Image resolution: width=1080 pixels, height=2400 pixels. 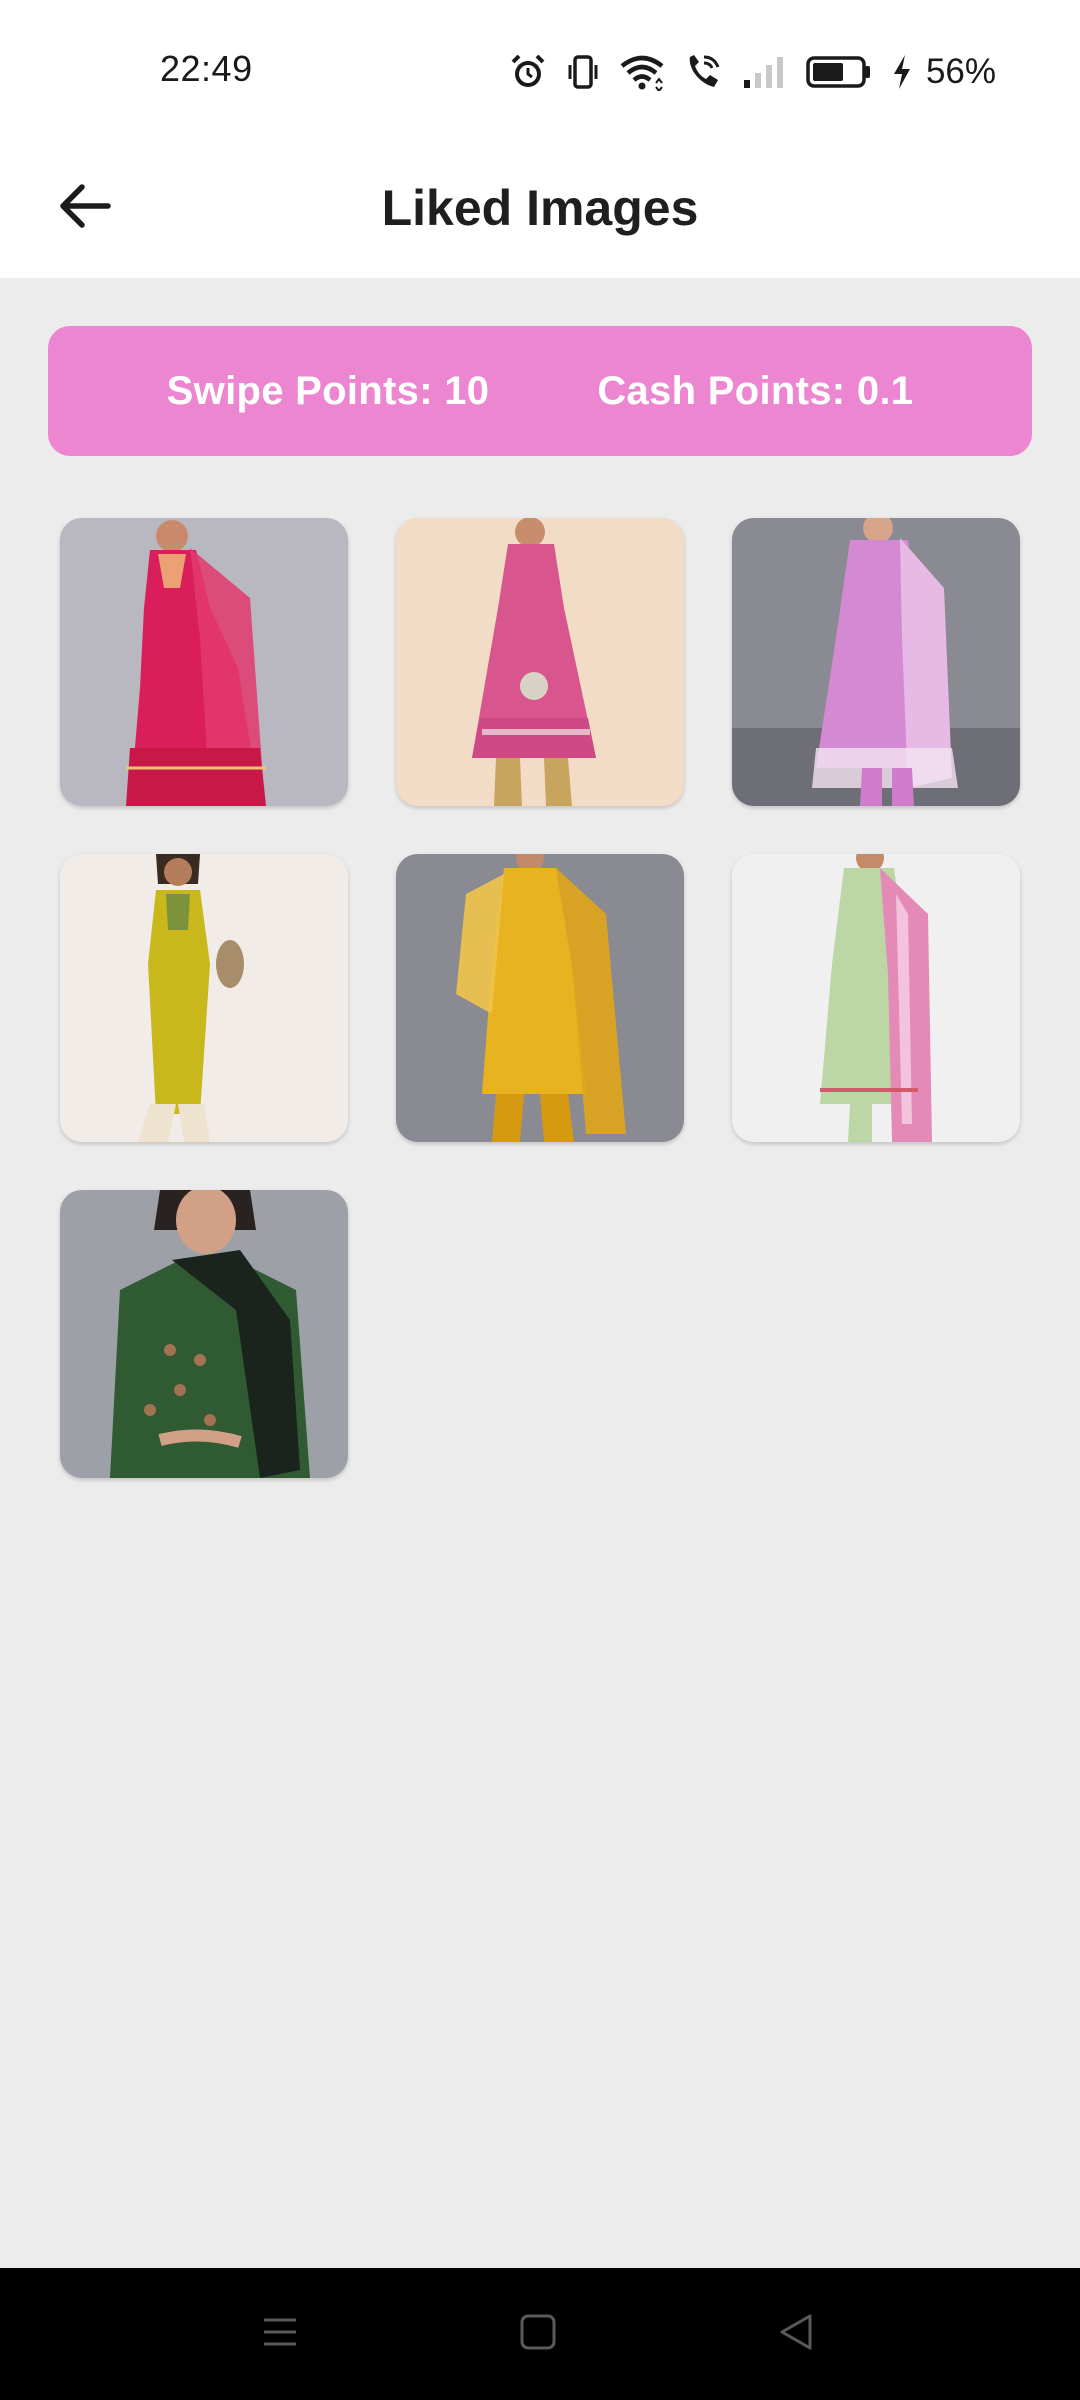 I want to click on home-button, so click(x=538, y=2334).